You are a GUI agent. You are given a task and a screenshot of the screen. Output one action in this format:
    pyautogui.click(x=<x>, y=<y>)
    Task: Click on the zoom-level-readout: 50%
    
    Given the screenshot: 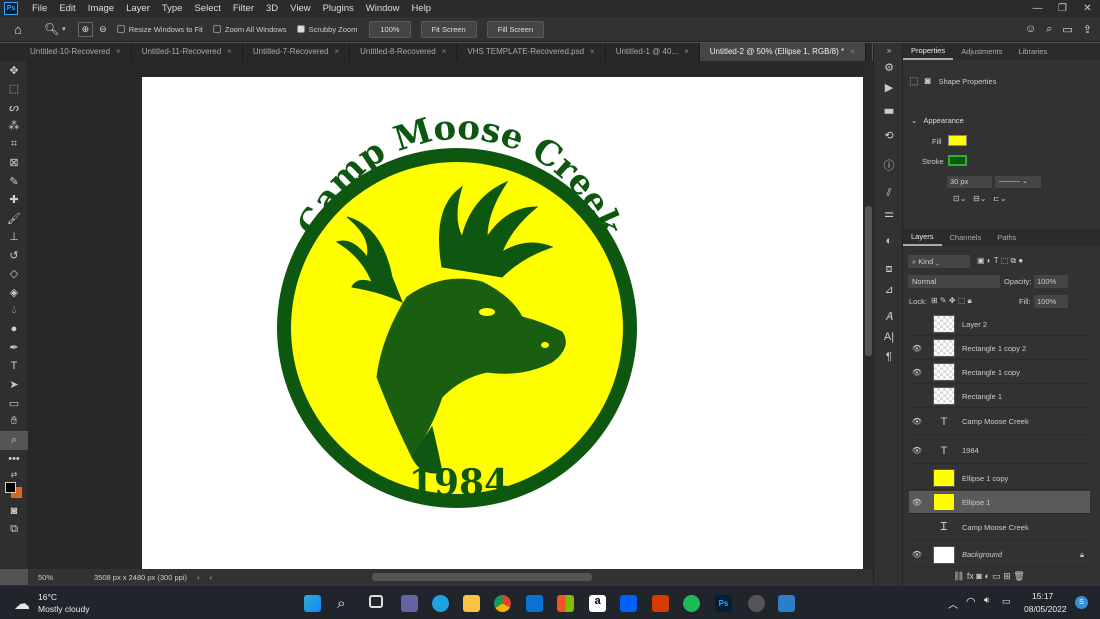 What is the action you would take?
    pyautogui.click(x=58, y=577)
    